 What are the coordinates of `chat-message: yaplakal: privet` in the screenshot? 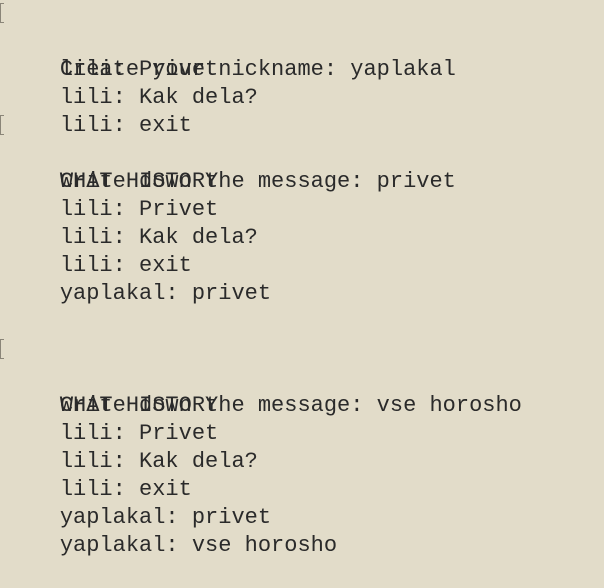 It's located at (165, 293).